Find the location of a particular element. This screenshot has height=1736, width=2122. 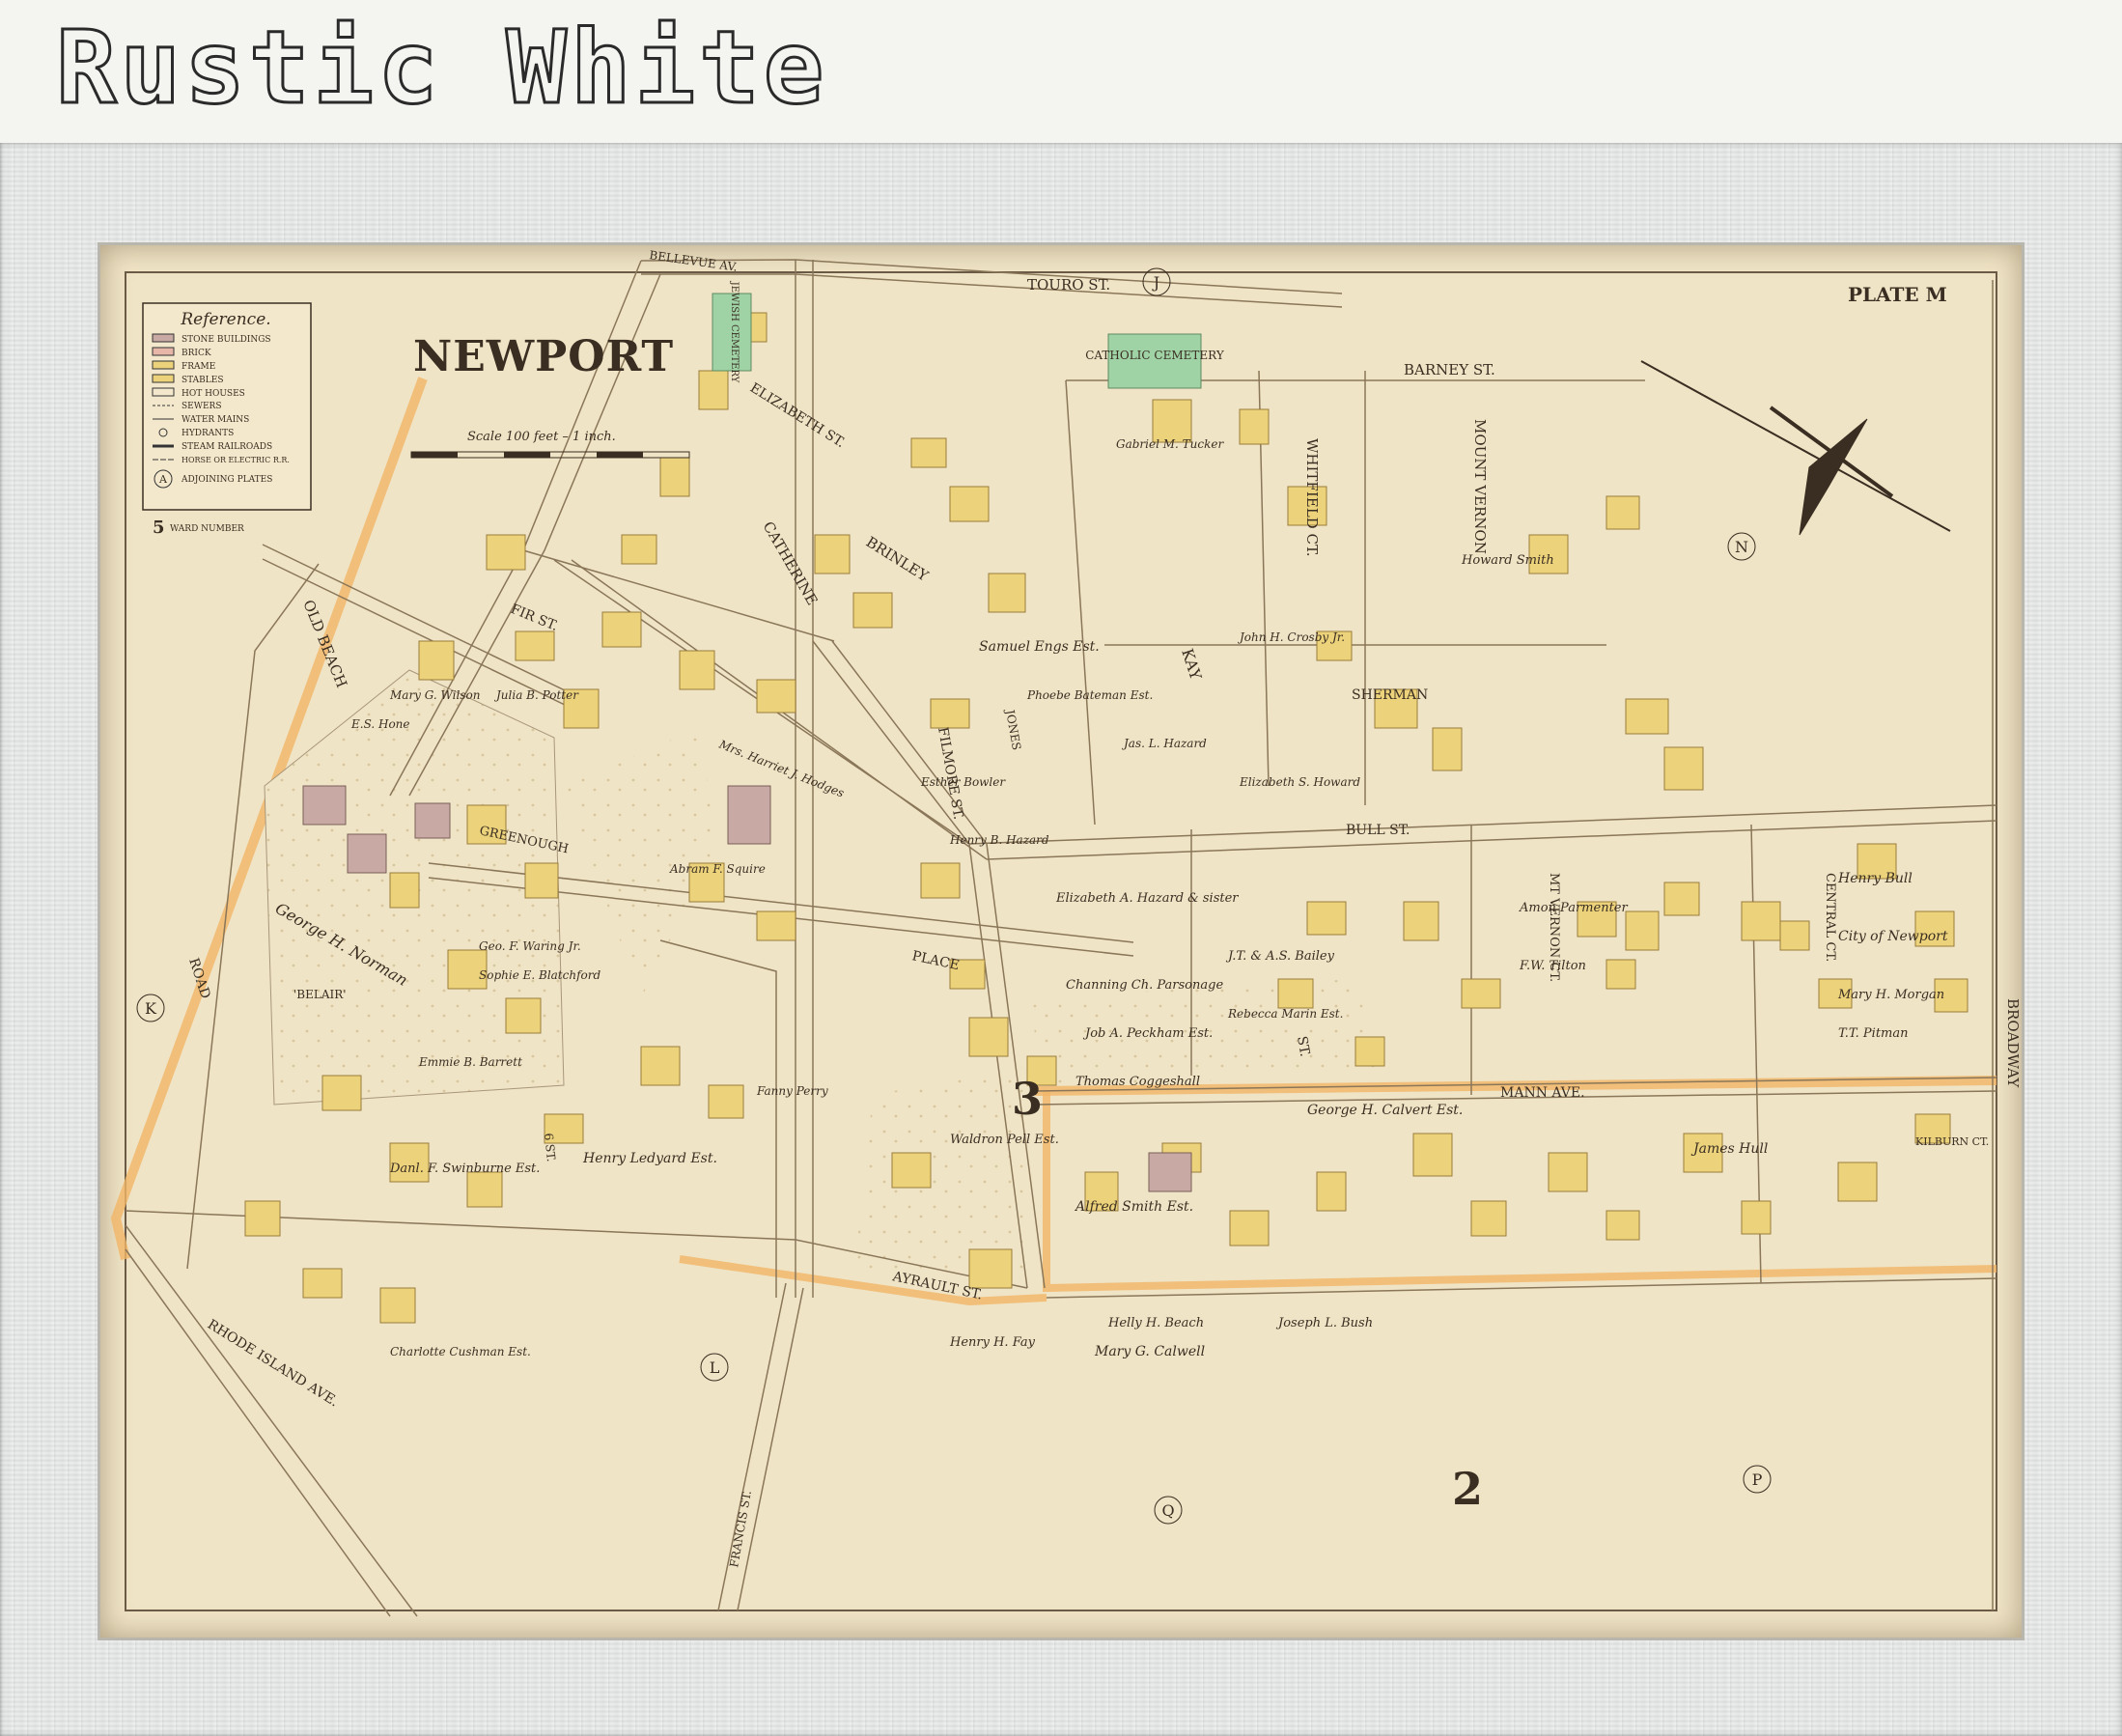

street-label: MANN AVE. is located at coordinates (1542, 1093).